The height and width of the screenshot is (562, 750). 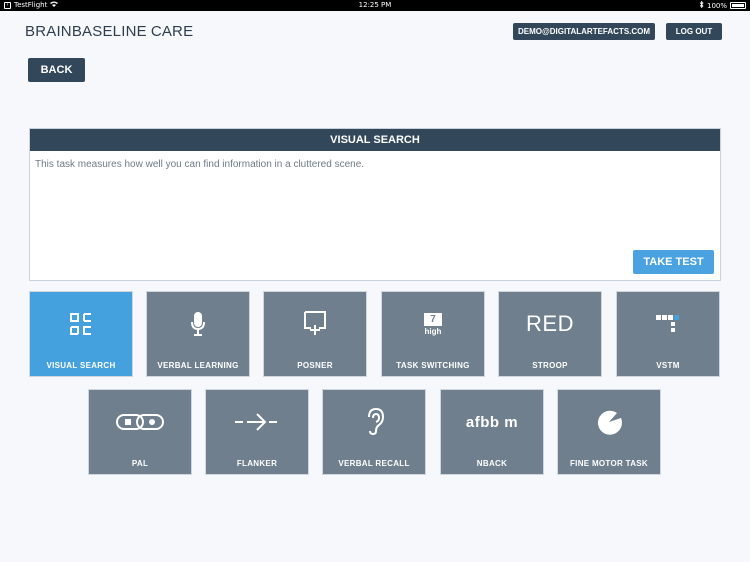 What do you see at coordinates (257, 463) in the screenshot?
I see `task-tile-label: FLANKER` at bounding box center [257, 463].